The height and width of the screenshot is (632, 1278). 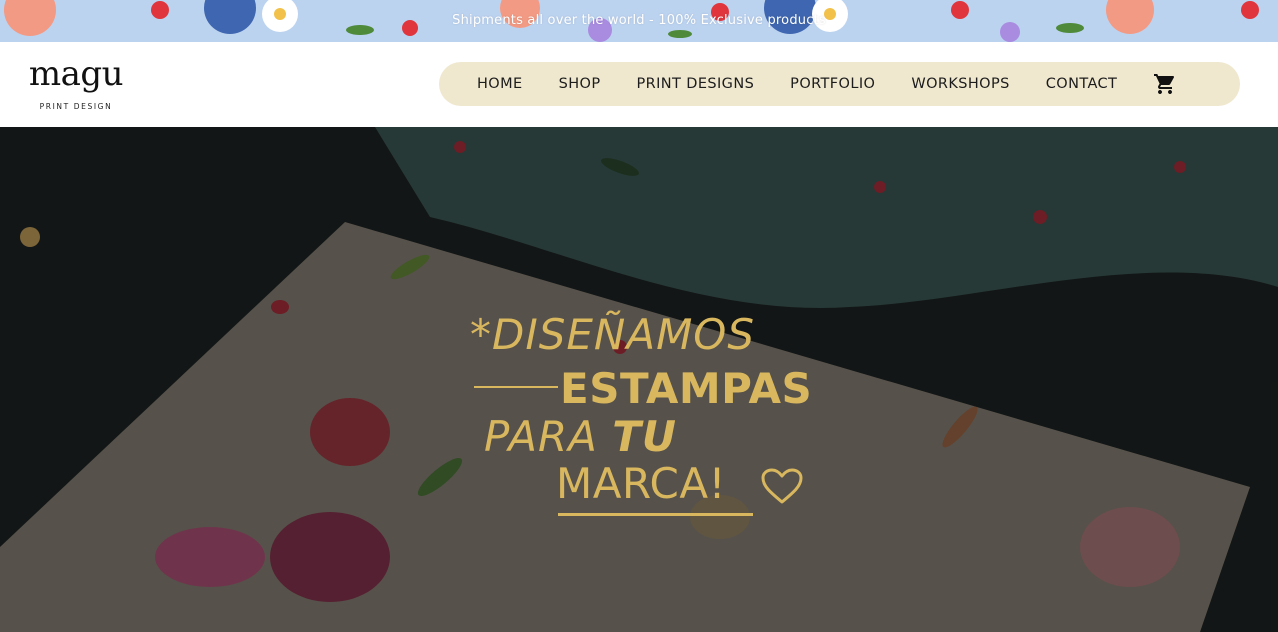 What do you see at coordinates (1165, 84) in the screenshot?
I see `shopping-cart-icon` at bounding box center [1165, 84].